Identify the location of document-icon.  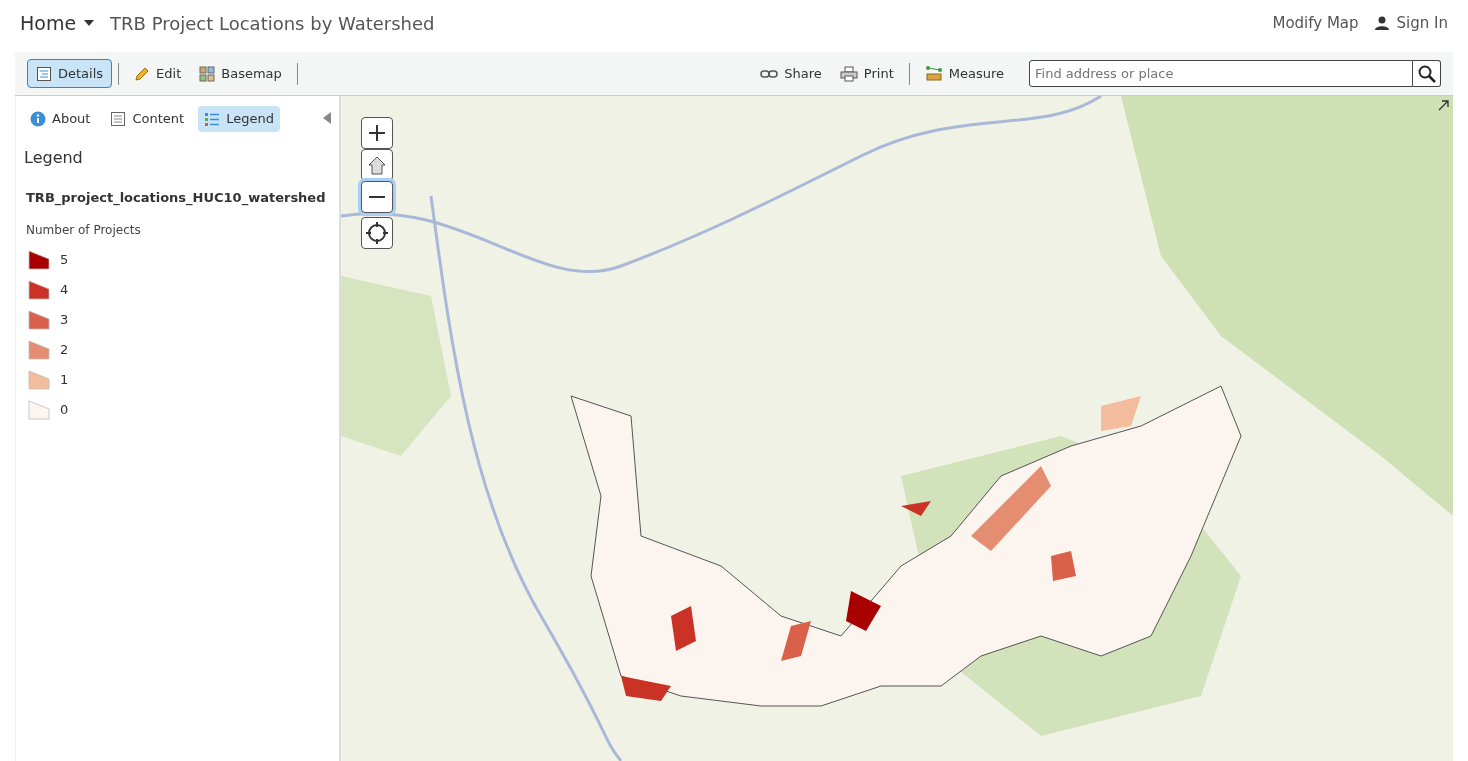
(118, 118).